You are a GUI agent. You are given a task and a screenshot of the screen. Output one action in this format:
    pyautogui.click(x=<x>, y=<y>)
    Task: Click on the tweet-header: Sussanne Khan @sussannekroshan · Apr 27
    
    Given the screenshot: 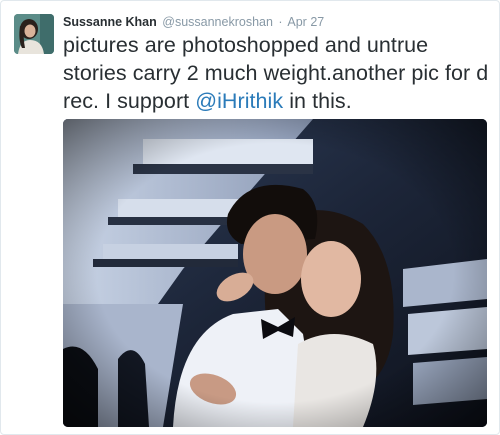 What is the action you would take?
    pyautogui.click(x=193, y=22)
    